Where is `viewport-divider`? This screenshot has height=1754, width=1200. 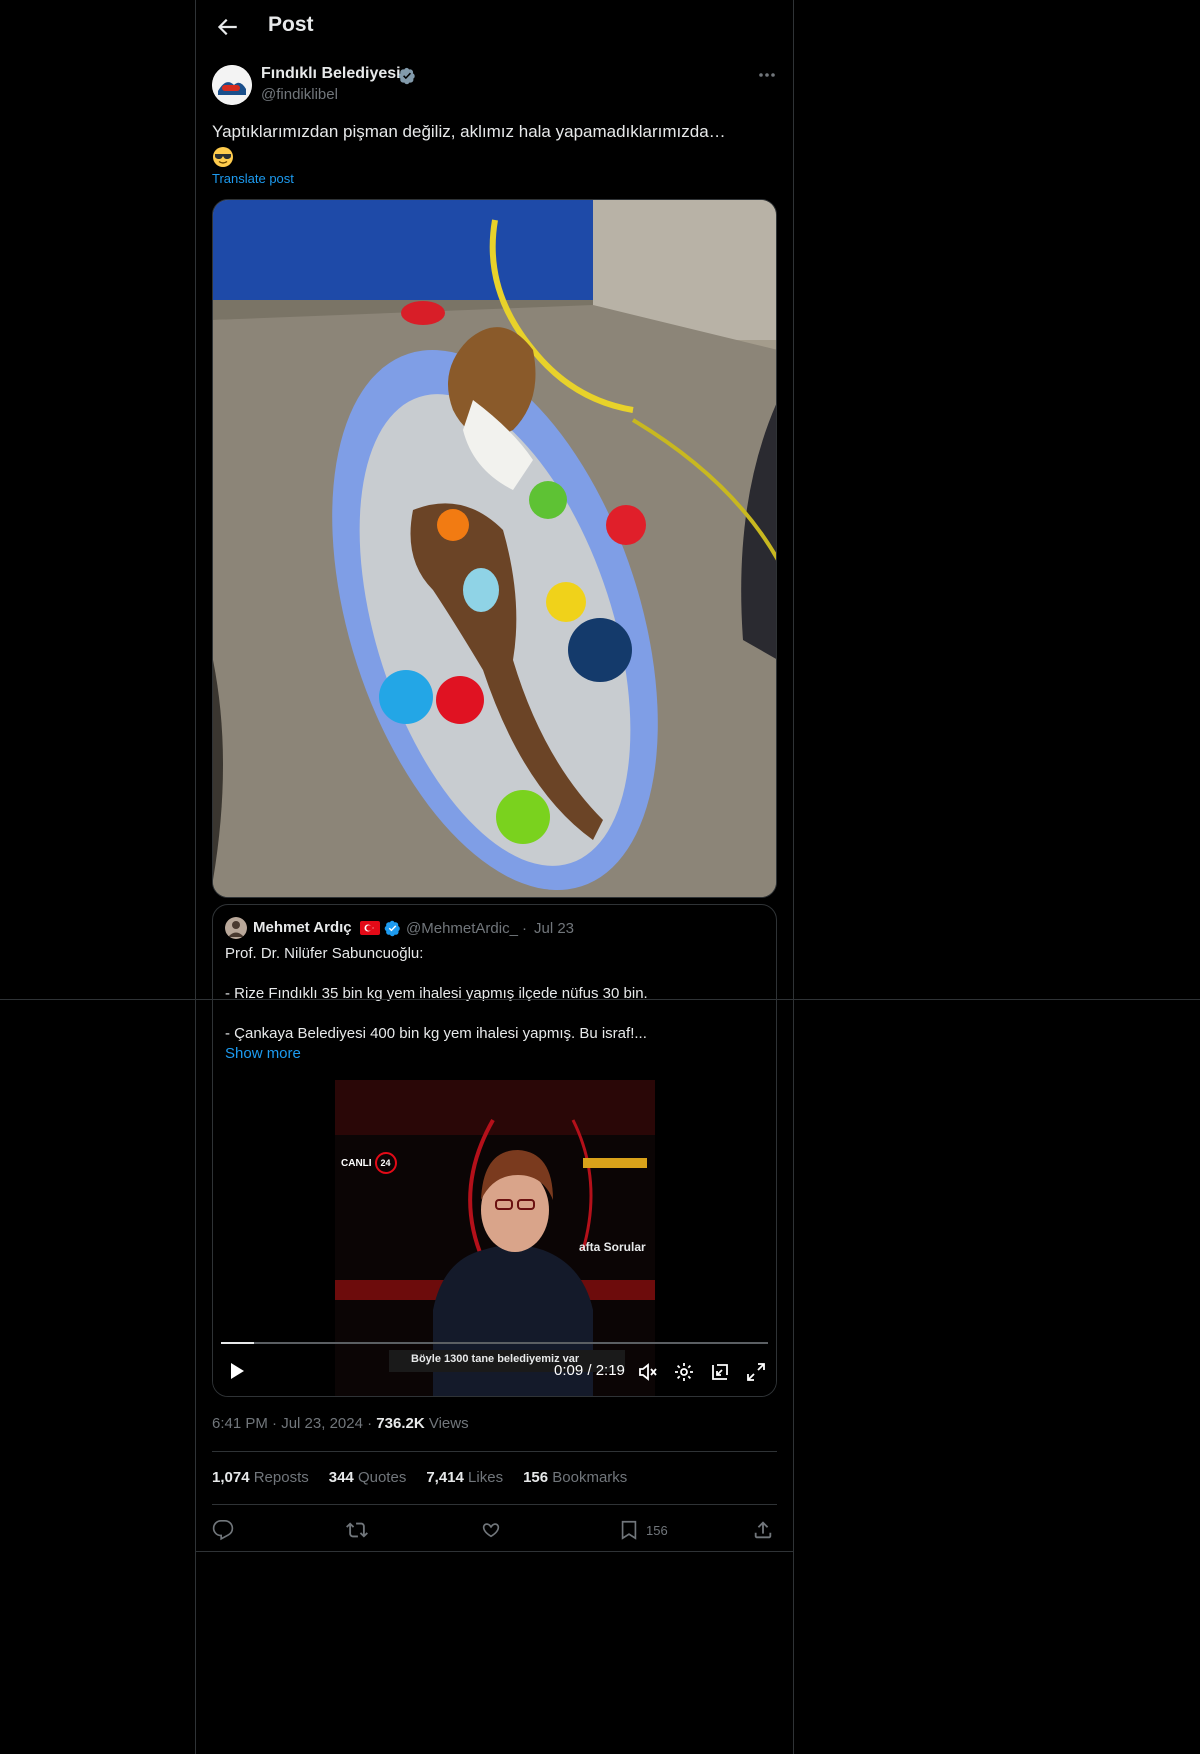
viewport-divider is located at coordinates (600, 999).